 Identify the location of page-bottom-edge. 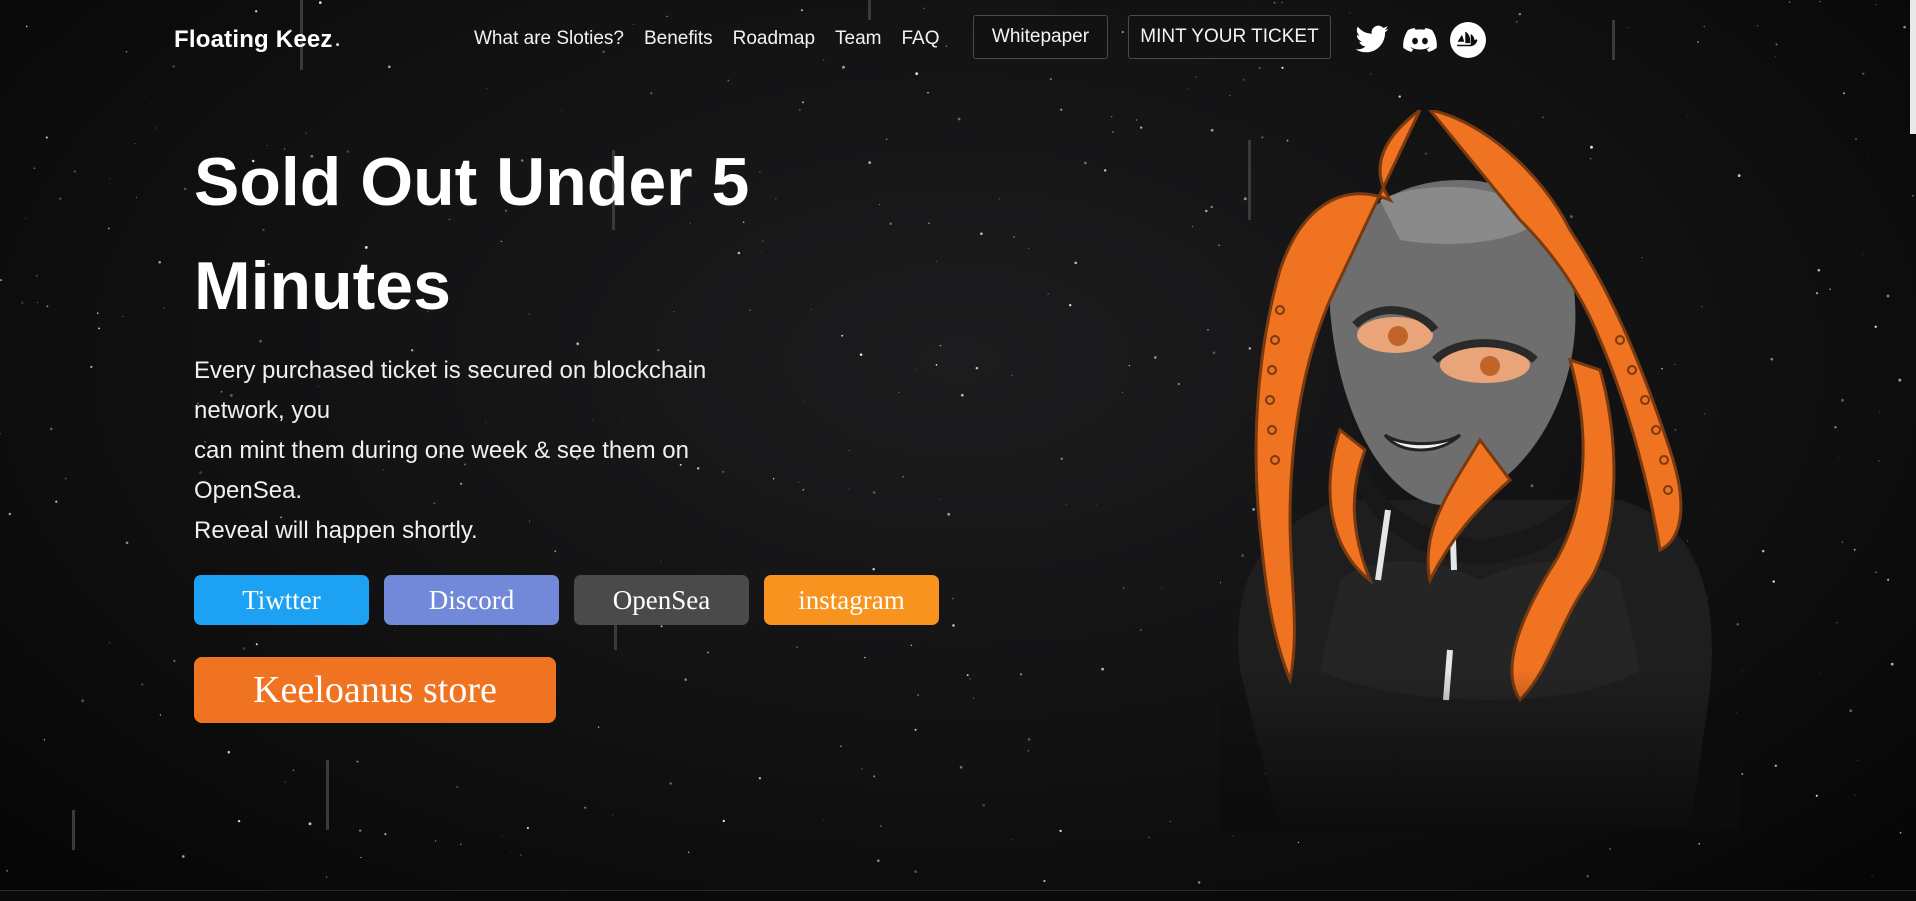
(958, 895).